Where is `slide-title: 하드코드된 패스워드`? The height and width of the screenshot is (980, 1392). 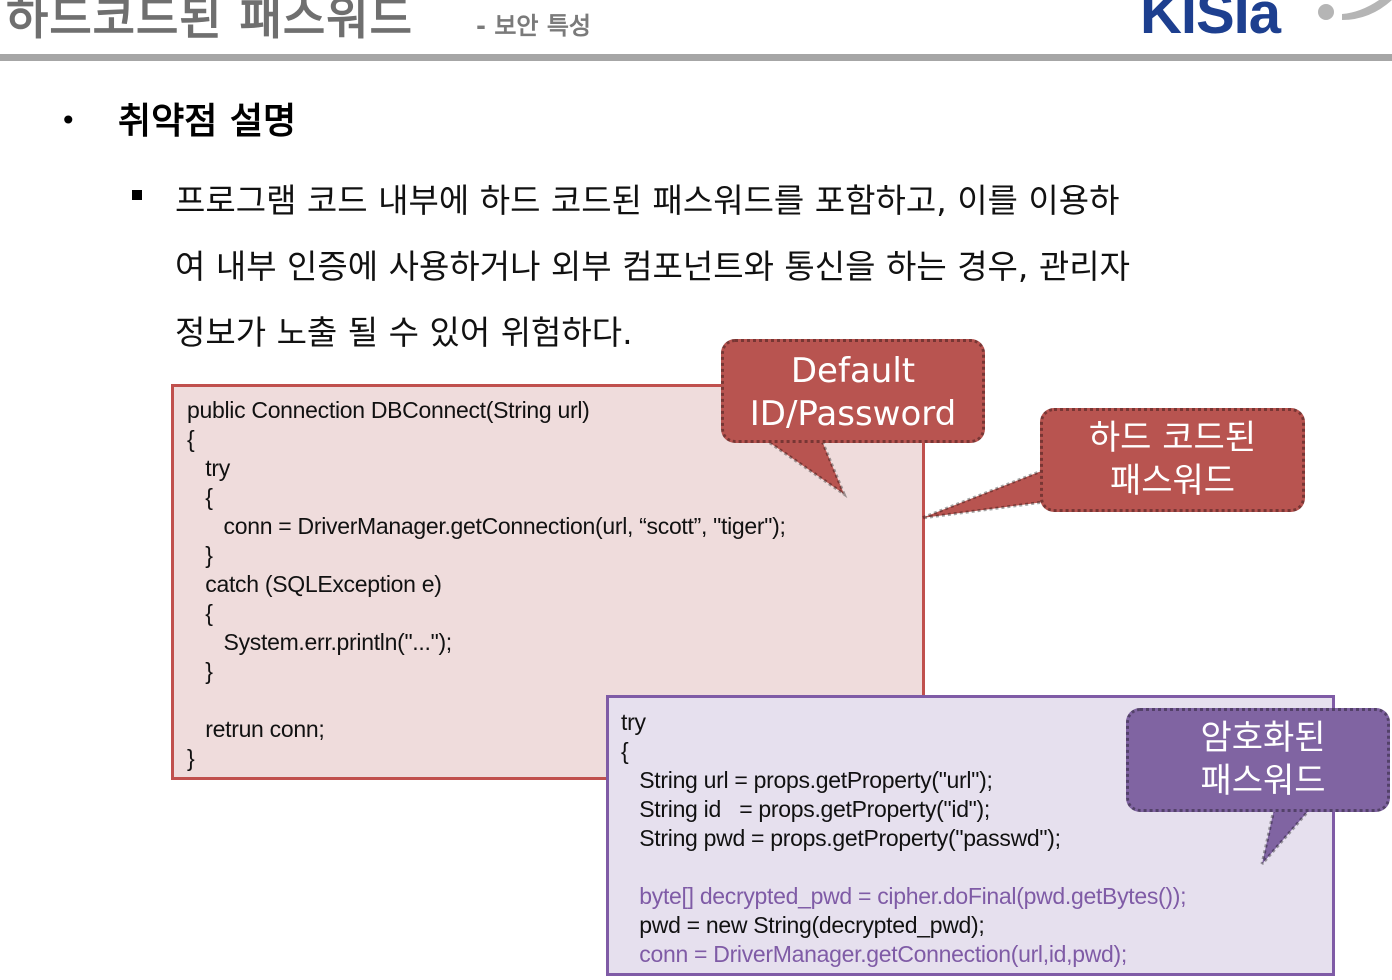
slide-title: 하드코드된 패스워드 is located at coordinates (209, 22).